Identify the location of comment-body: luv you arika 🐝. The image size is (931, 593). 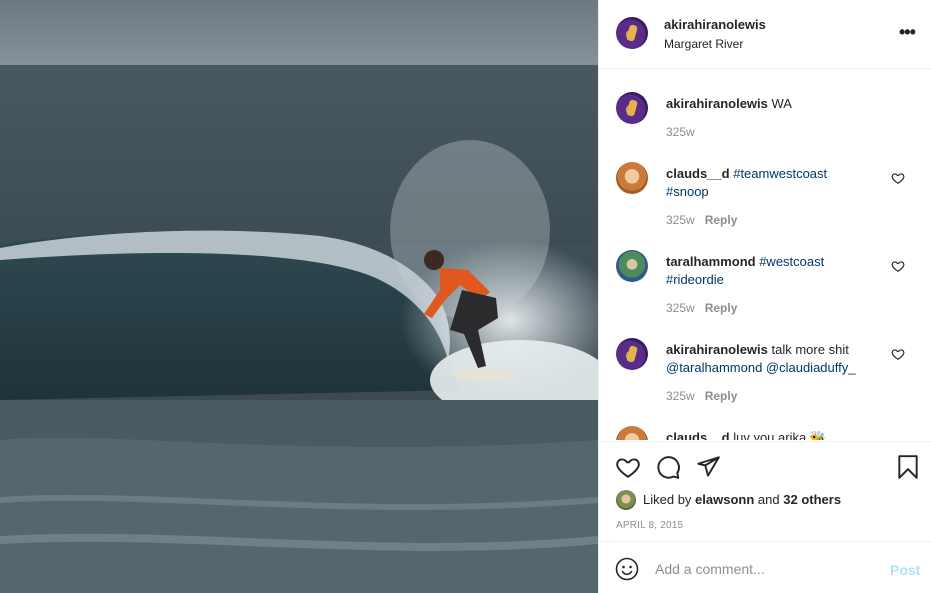
(779, 435).